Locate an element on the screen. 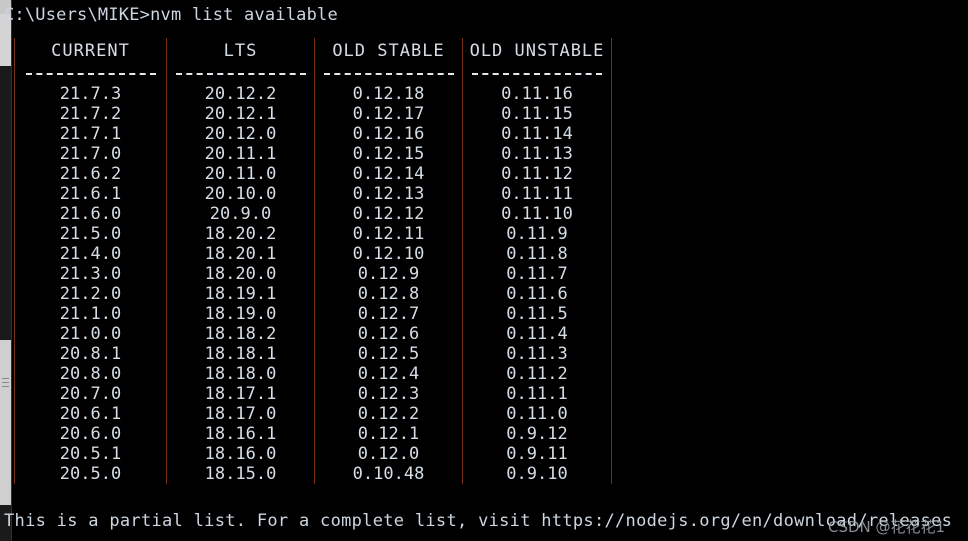 The image size is (968, 541). cell-old-unstable: 0.11.3 is located at coordinates (537, 354).